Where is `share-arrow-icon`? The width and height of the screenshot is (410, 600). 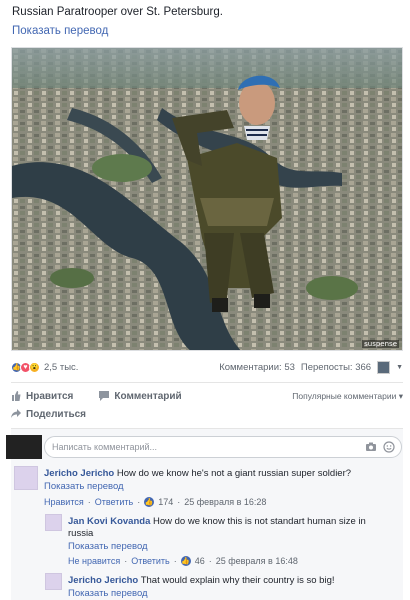 share-arrow-icon is located at coordinates (16, 413).